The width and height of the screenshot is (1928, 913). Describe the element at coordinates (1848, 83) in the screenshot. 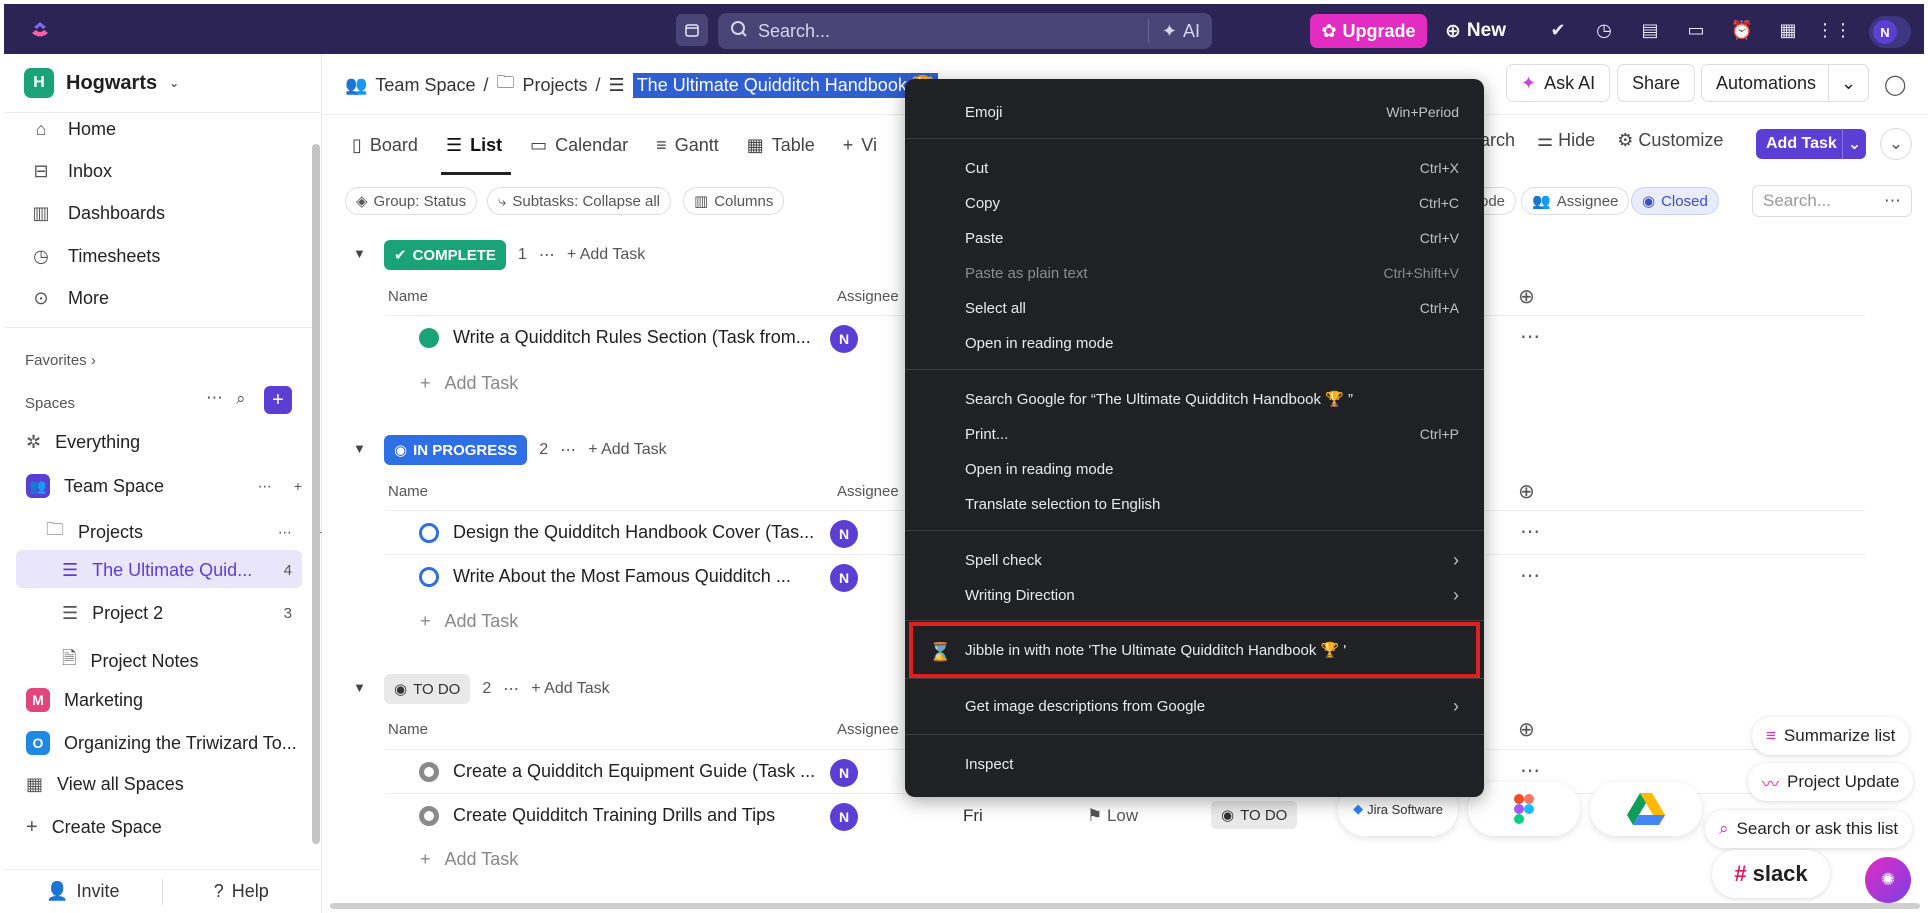

I see `chevron-down-icon: ⌄` at that location.